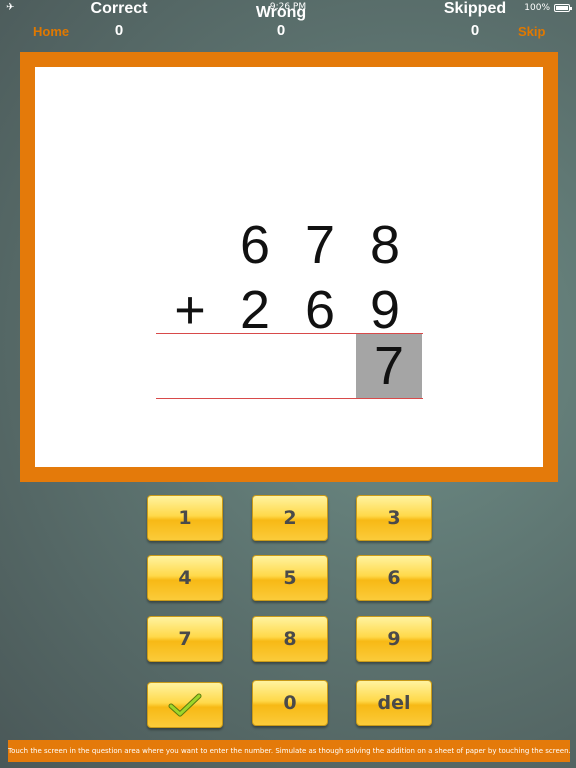 Image resolution: width=576 pixels, height=768 pixels. I want to click on key-7: 7, so click(185, 639).